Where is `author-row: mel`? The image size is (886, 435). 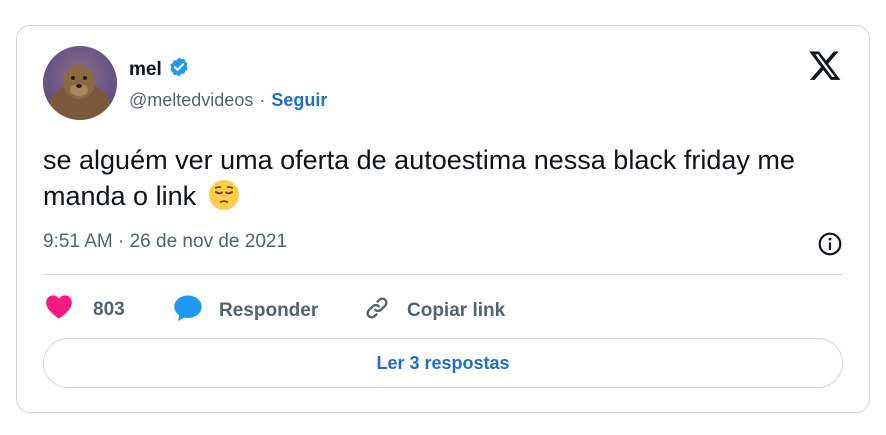 author-row: mel is located at coordinates (159, 69).